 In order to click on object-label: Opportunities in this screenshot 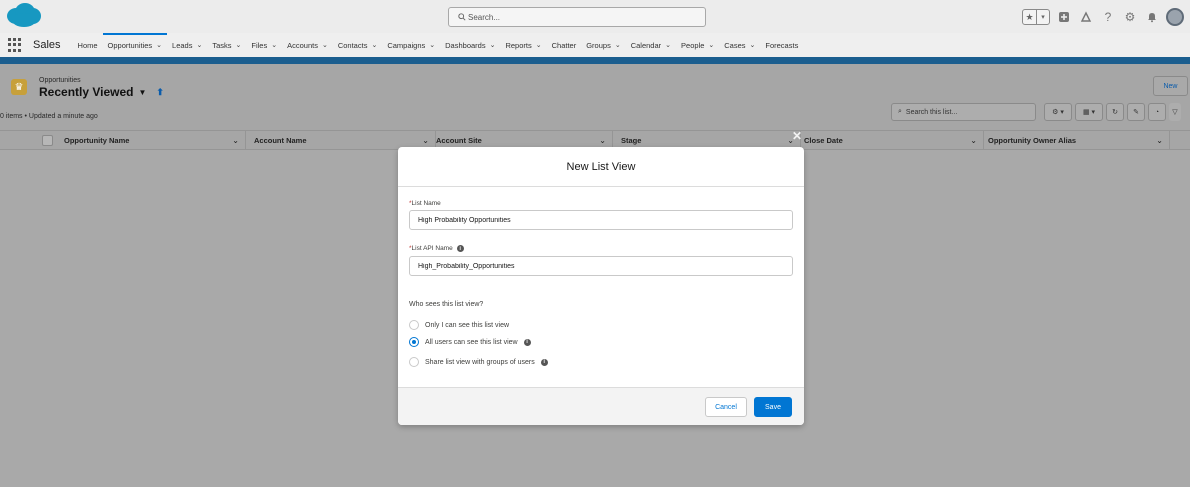, I will do `click(60, 80)`.